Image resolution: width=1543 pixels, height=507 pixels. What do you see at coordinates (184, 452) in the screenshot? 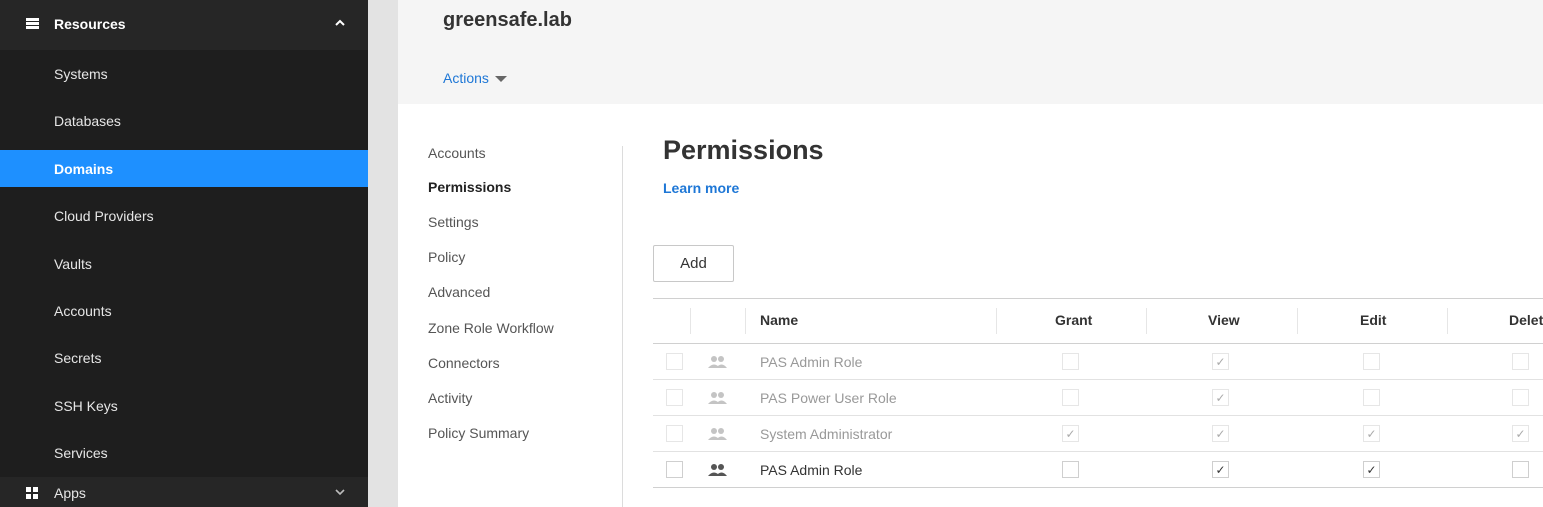
I see `sidebar-item-services: Services` at bounding box center [184, 452].